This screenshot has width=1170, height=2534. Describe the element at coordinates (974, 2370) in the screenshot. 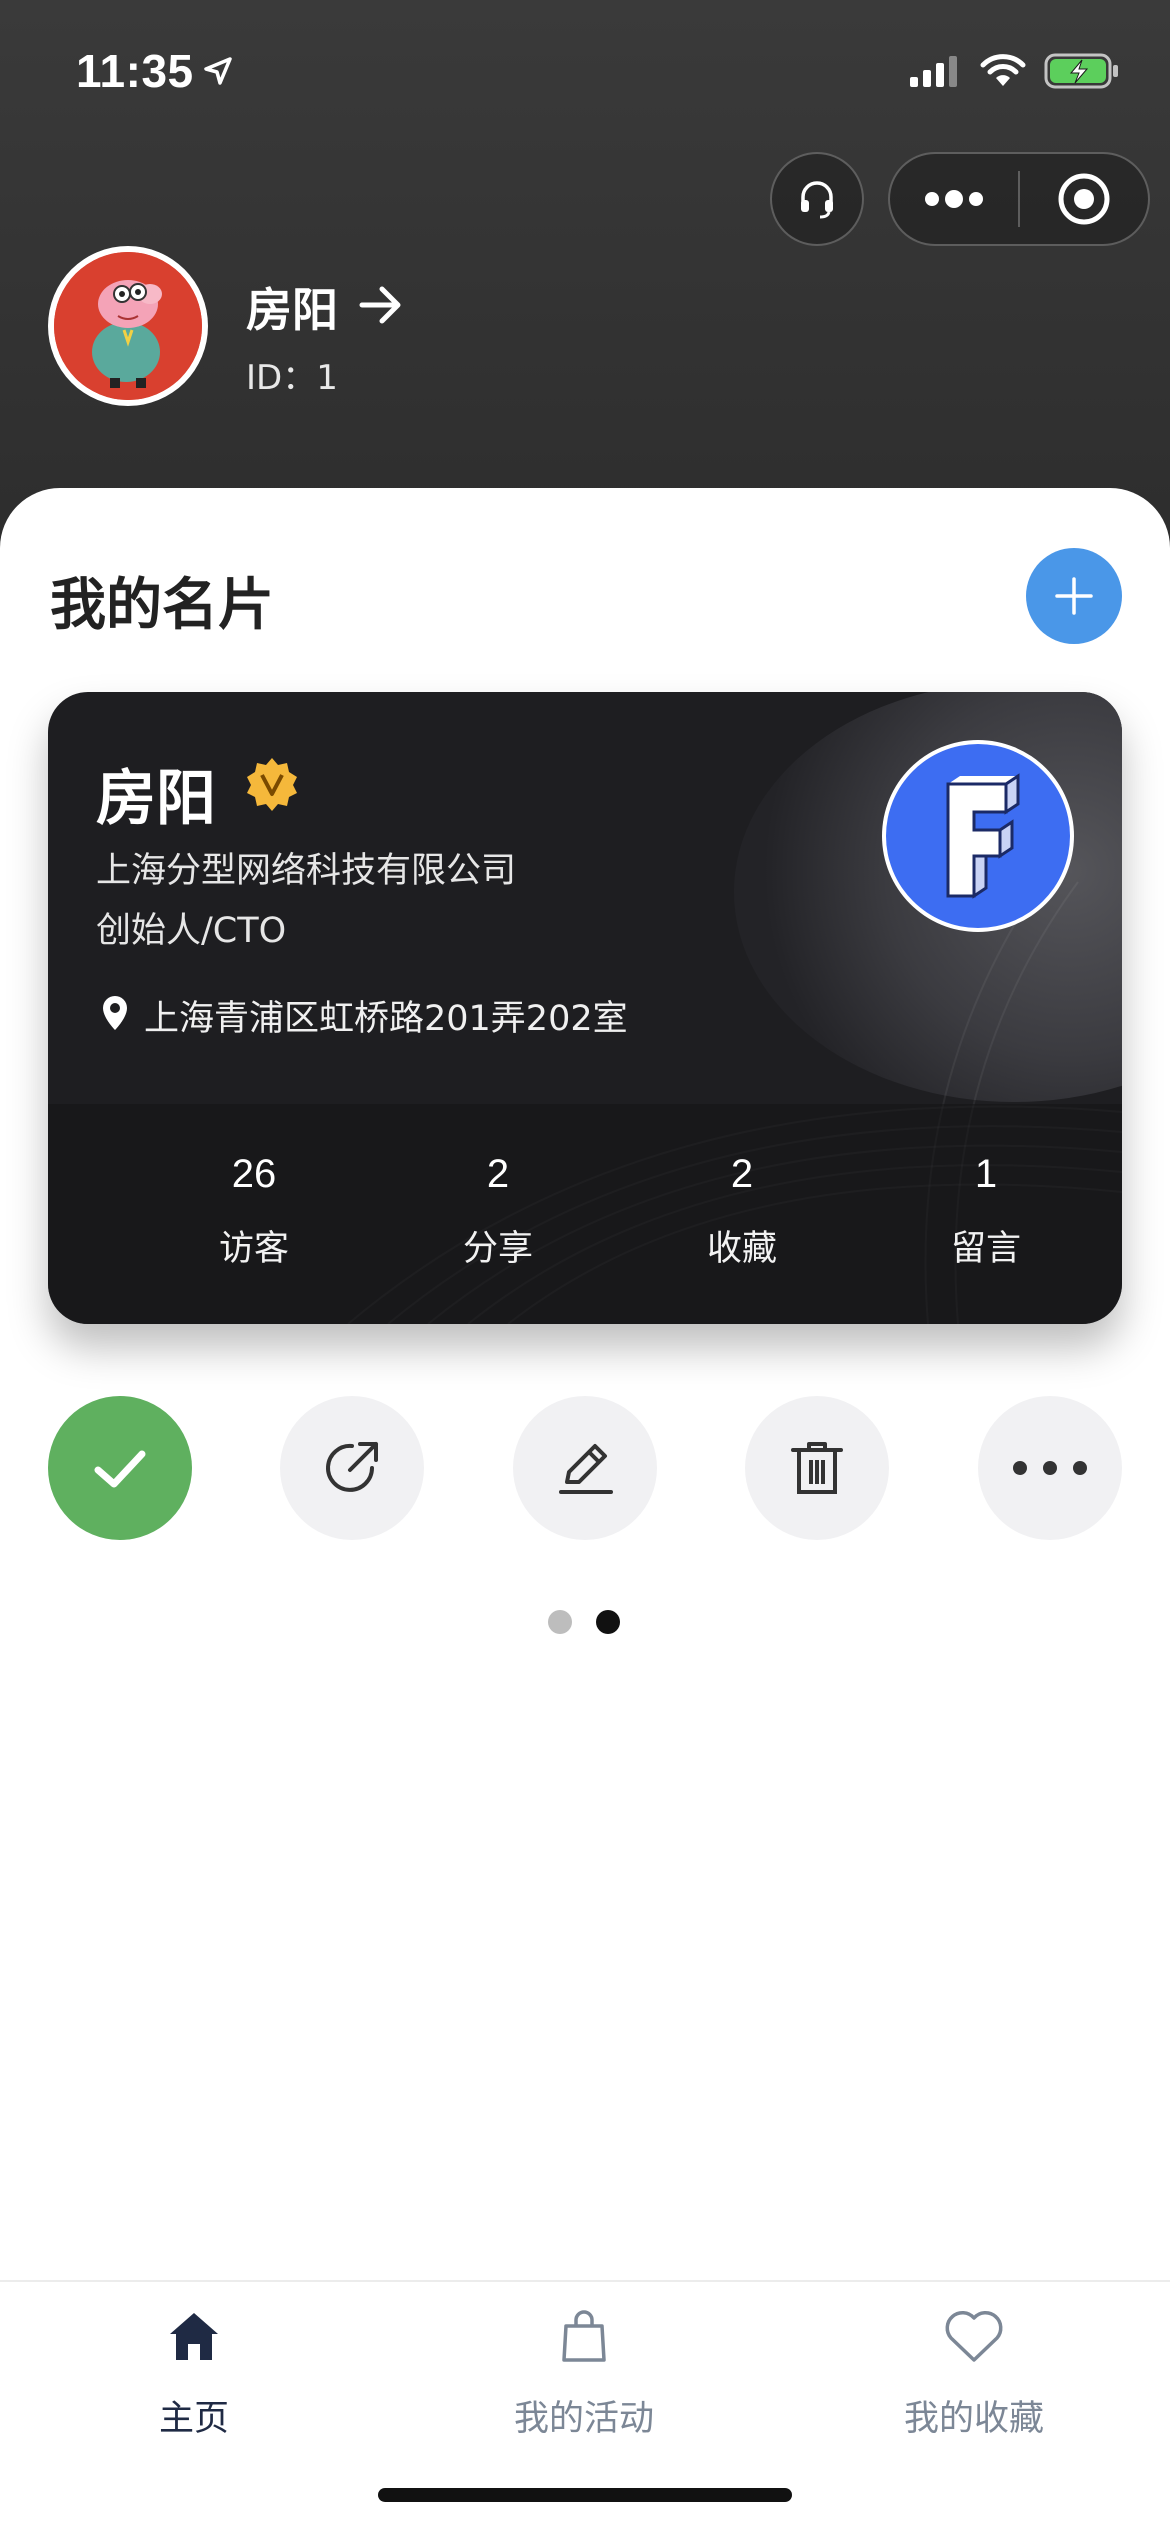

I see `tab-my-favorites: 我的收藏` at that location.